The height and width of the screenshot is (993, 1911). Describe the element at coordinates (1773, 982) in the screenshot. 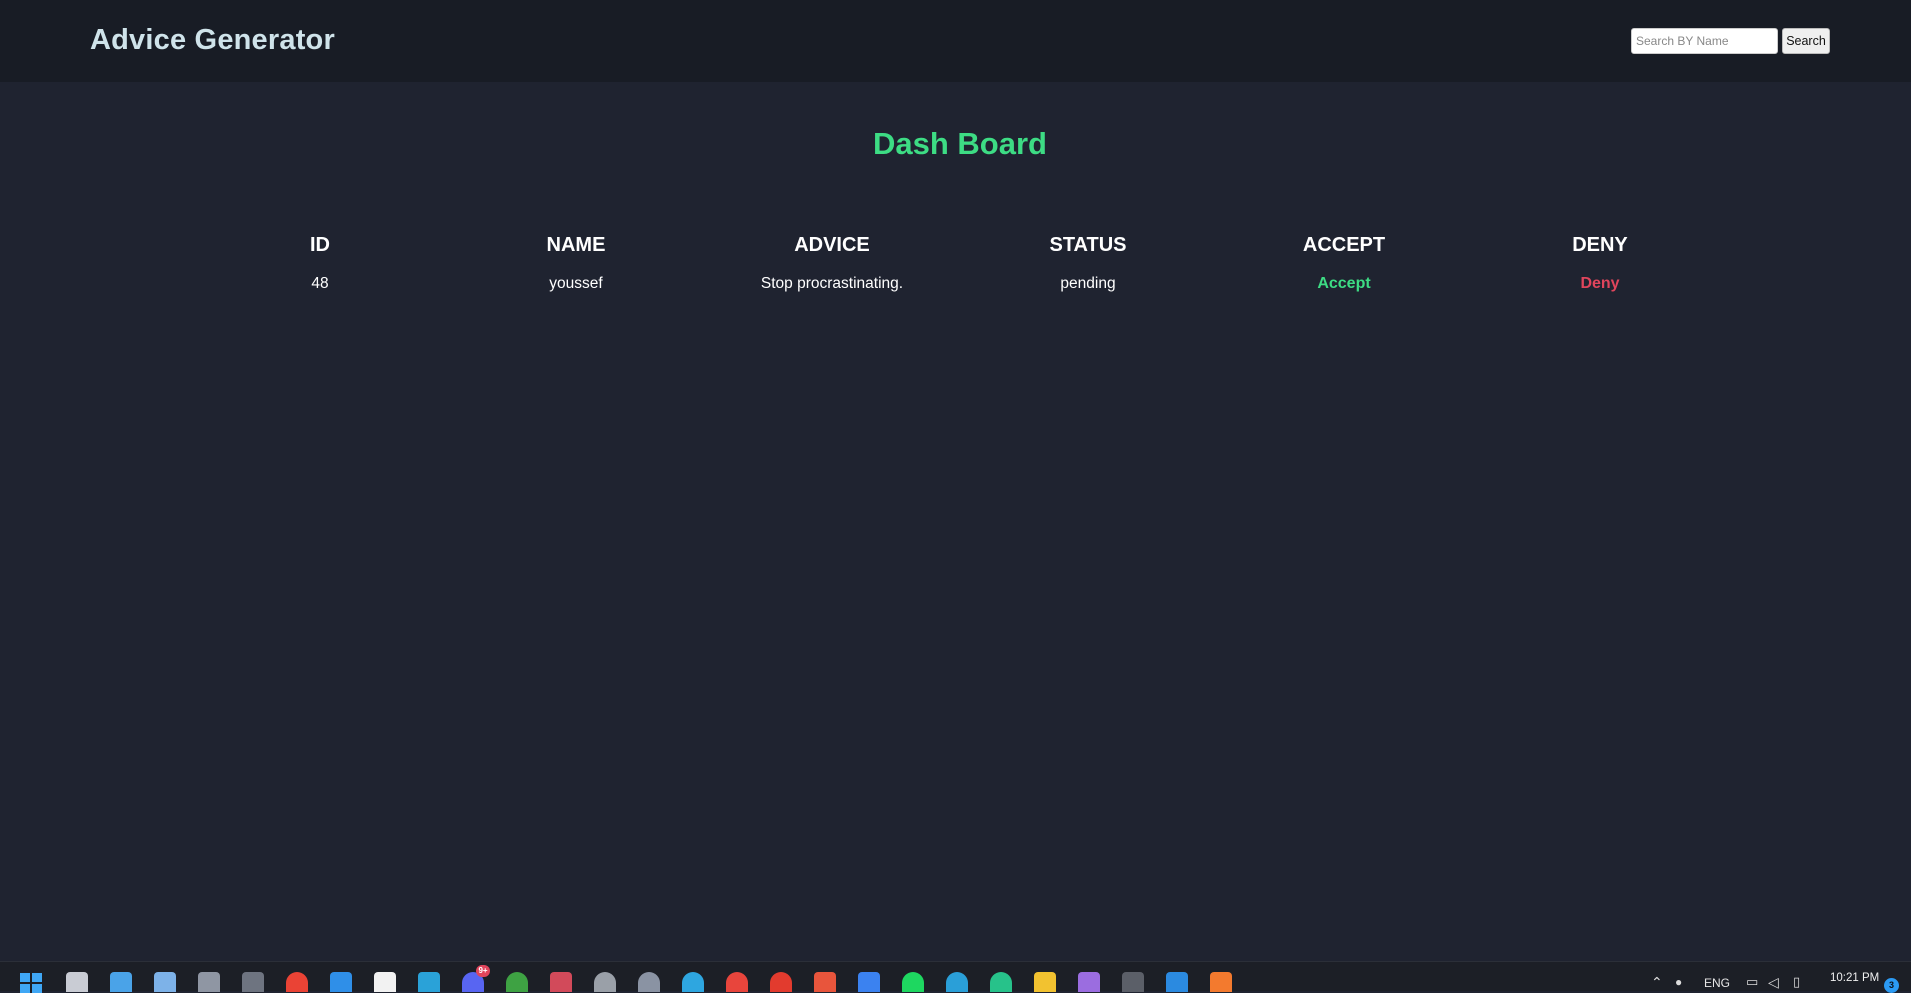

I see `volume-icon: ◁` at that location.